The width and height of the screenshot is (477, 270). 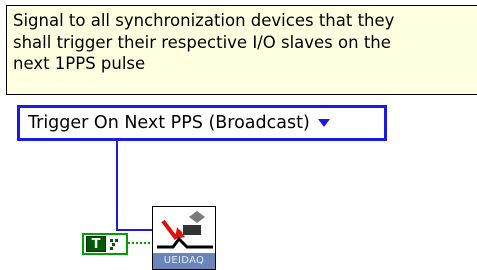 What do you see at coordinates (96, 244) in the screenshot?
I see `boolean-t-glyph: T` at bounding box center [96, 244].